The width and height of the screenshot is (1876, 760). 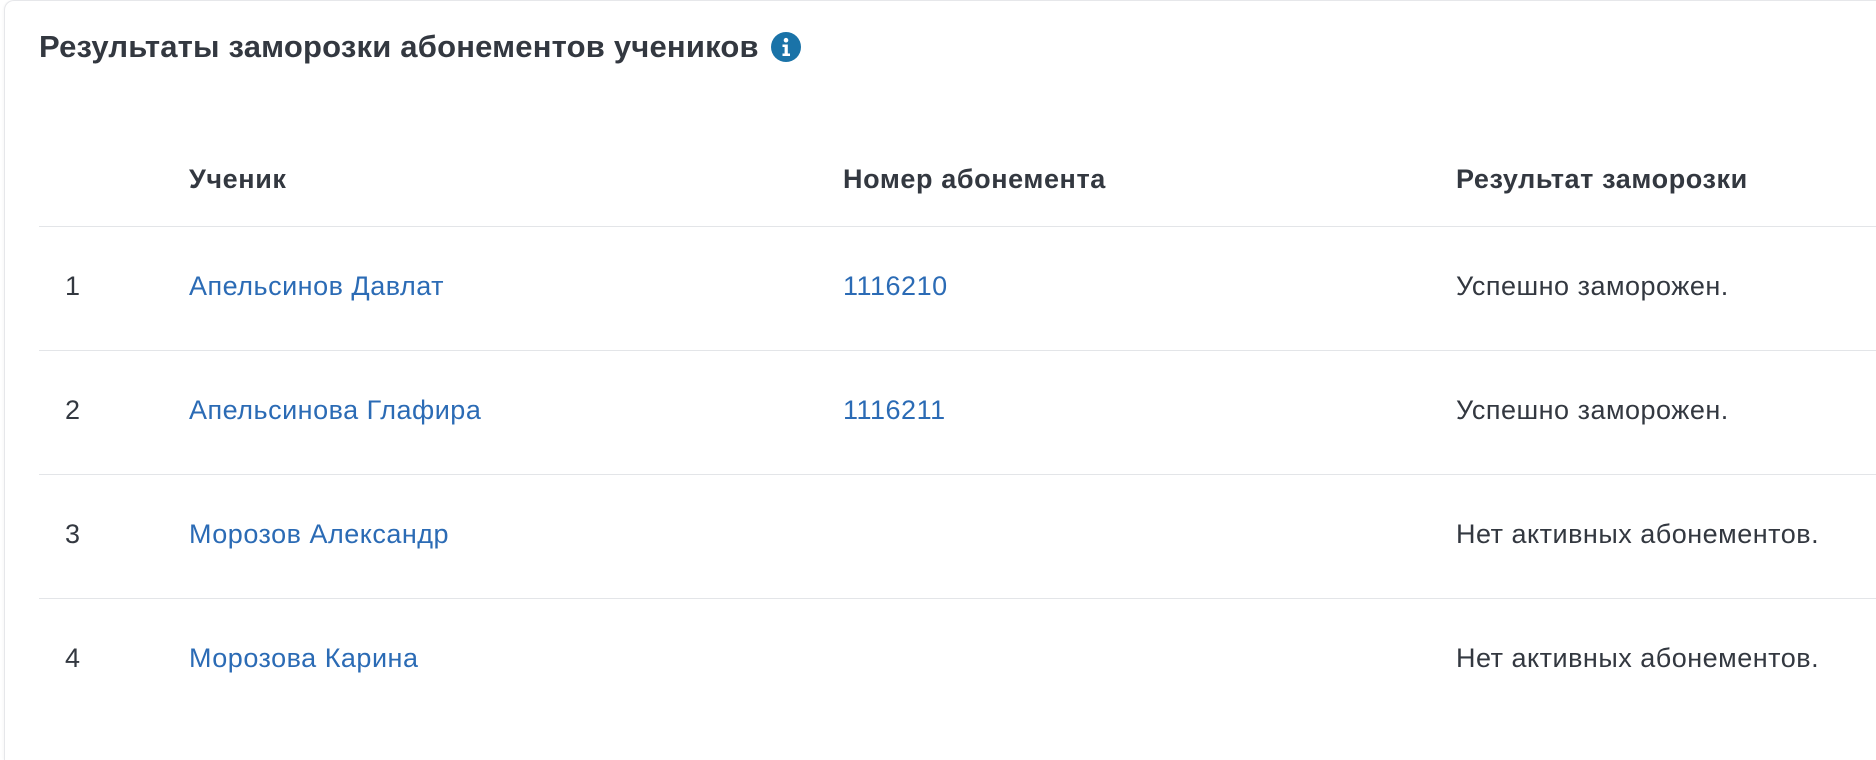 I want to click on info-icon, so click(x=786, y=47).